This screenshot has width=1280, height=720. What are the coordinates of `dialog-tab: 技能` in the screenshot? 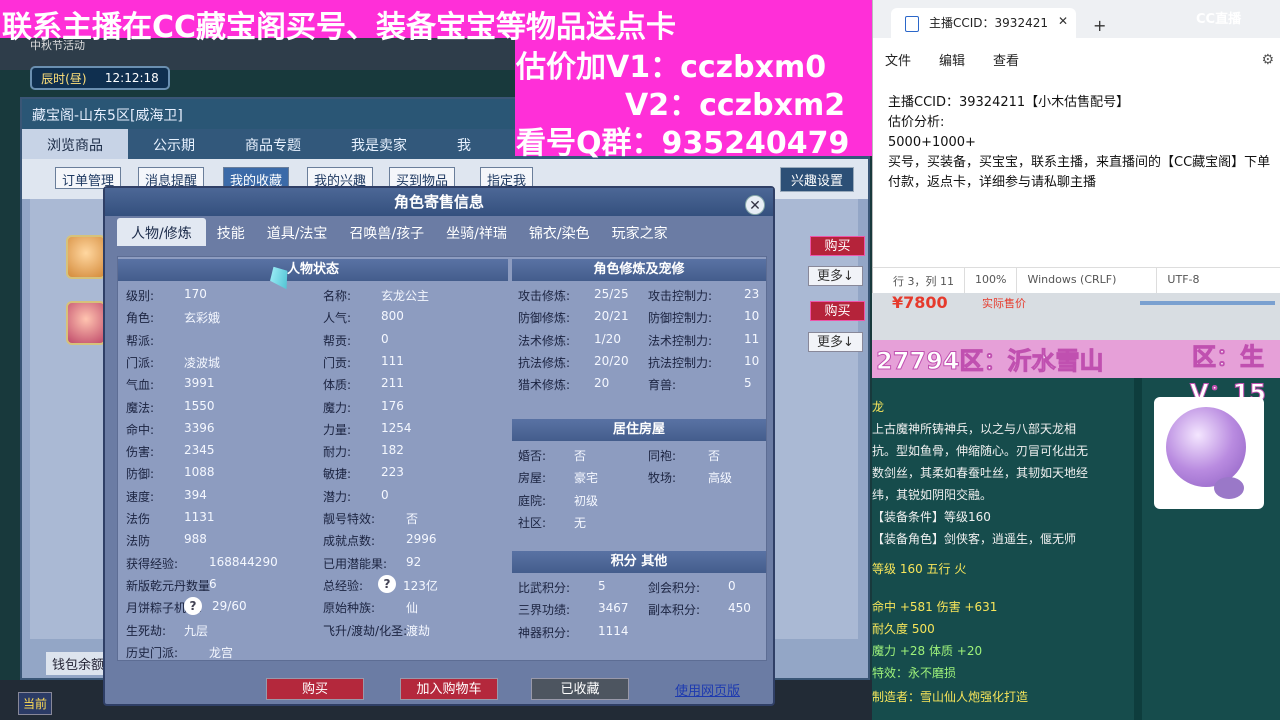 It's located at (231, 232).